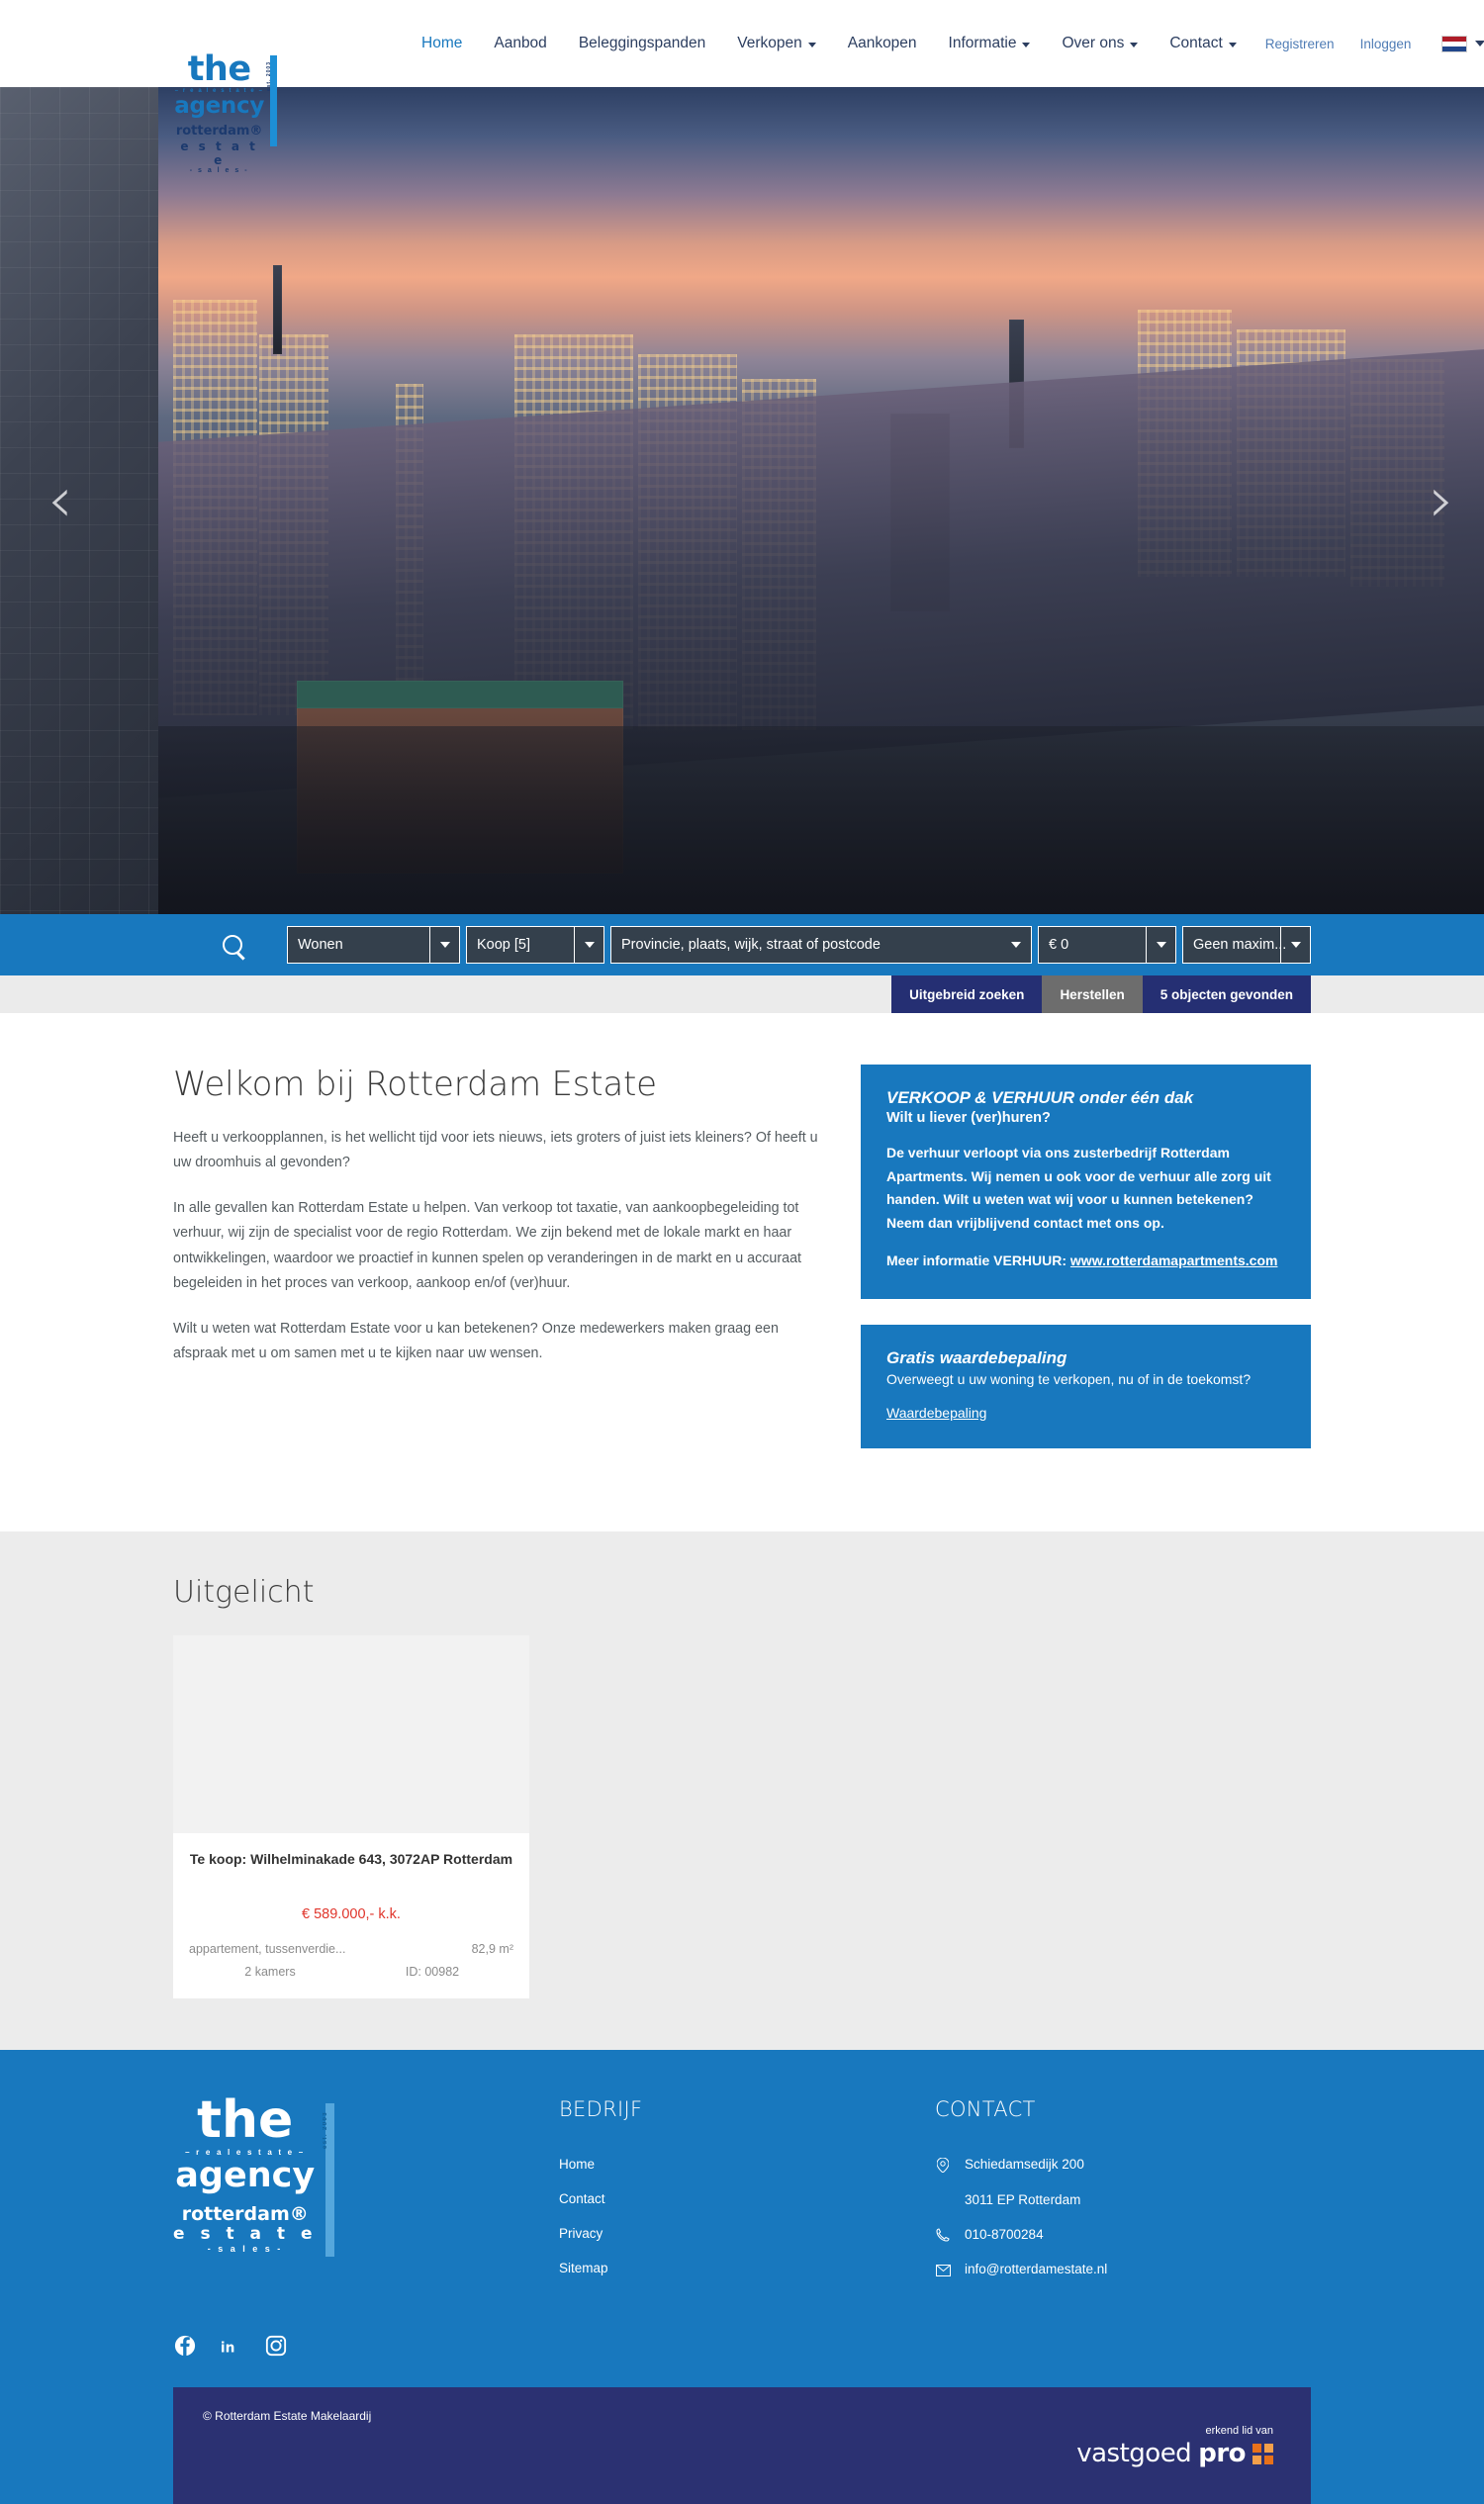 The height and width of the screenshot is (2504, 1484). I want to click on logo-word-the: the, so click(219, 69).